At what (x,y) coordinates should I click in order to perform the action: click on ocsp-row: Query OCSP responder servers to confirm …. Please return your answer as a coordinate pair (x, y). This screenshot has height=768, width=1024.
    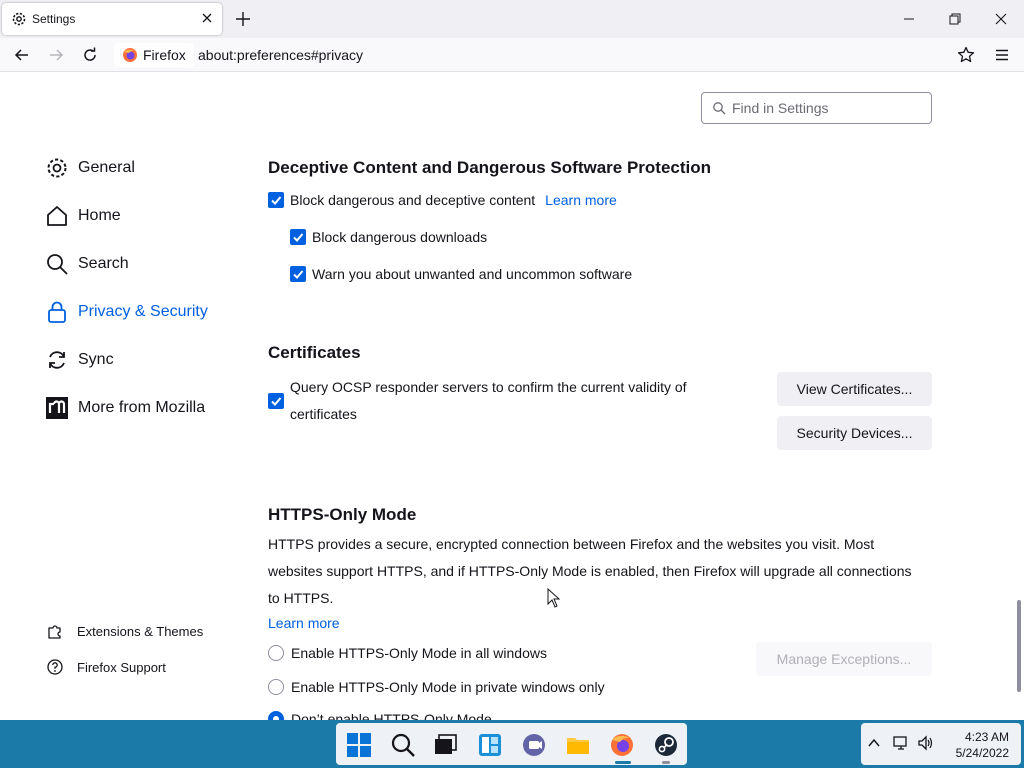
    Looking at the image, I should click on (493, 401).